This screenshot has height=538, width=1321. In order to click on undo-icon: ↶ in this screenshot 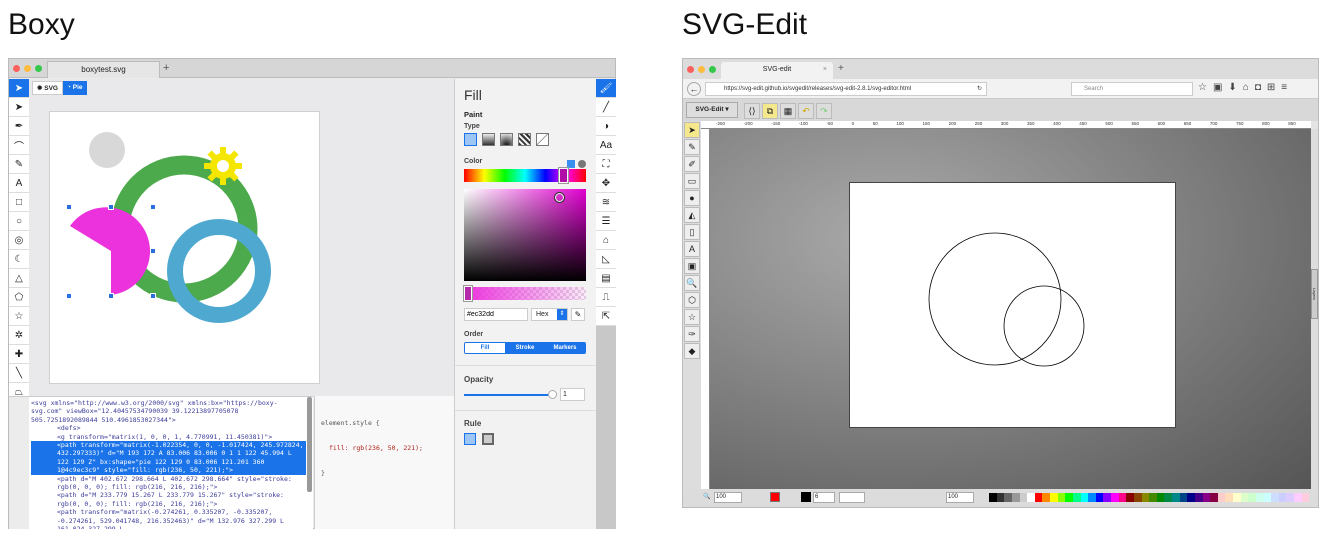, I will do `click(806, 111)`.